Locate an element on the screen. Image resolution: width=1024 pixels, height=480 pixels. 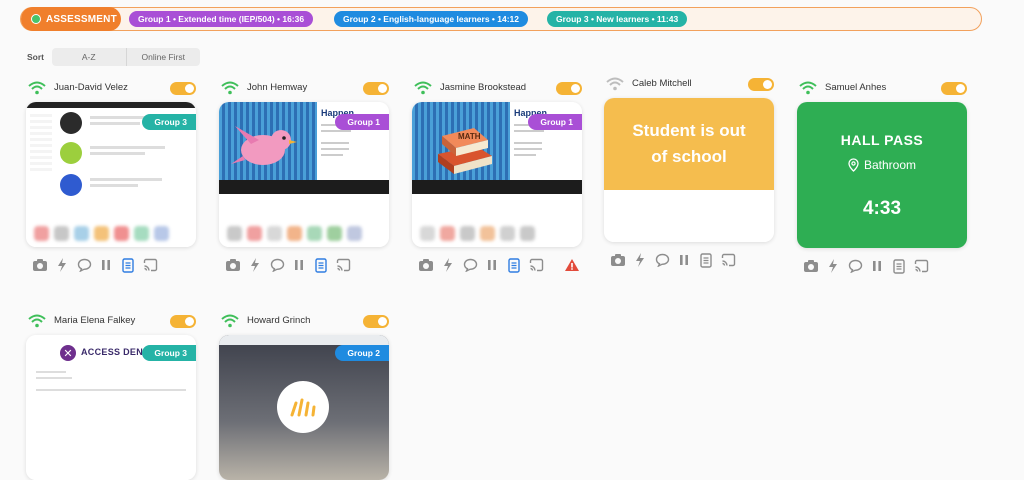
student-name: Juan-David Velez is located at coordinates (91, 87).